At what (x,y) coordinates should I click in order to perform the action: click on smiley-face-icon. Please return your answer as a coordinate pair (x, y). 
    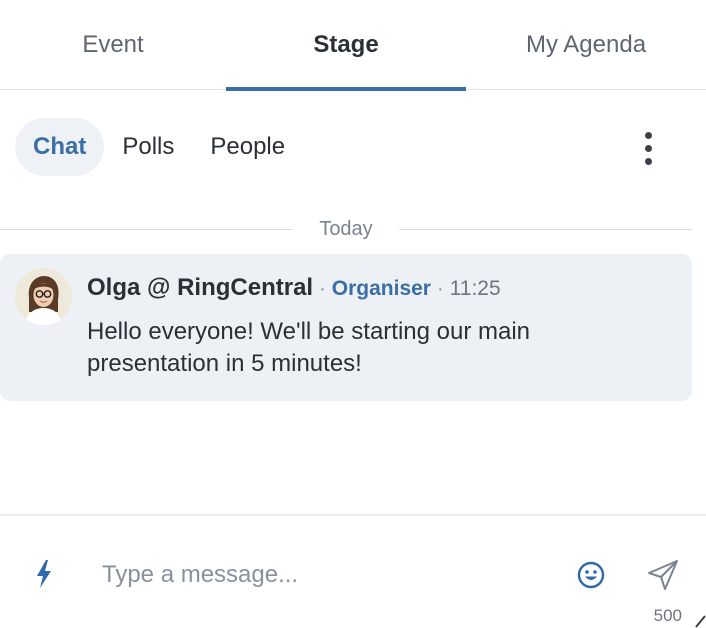
    Looking at the image, I should click on (591, 575).